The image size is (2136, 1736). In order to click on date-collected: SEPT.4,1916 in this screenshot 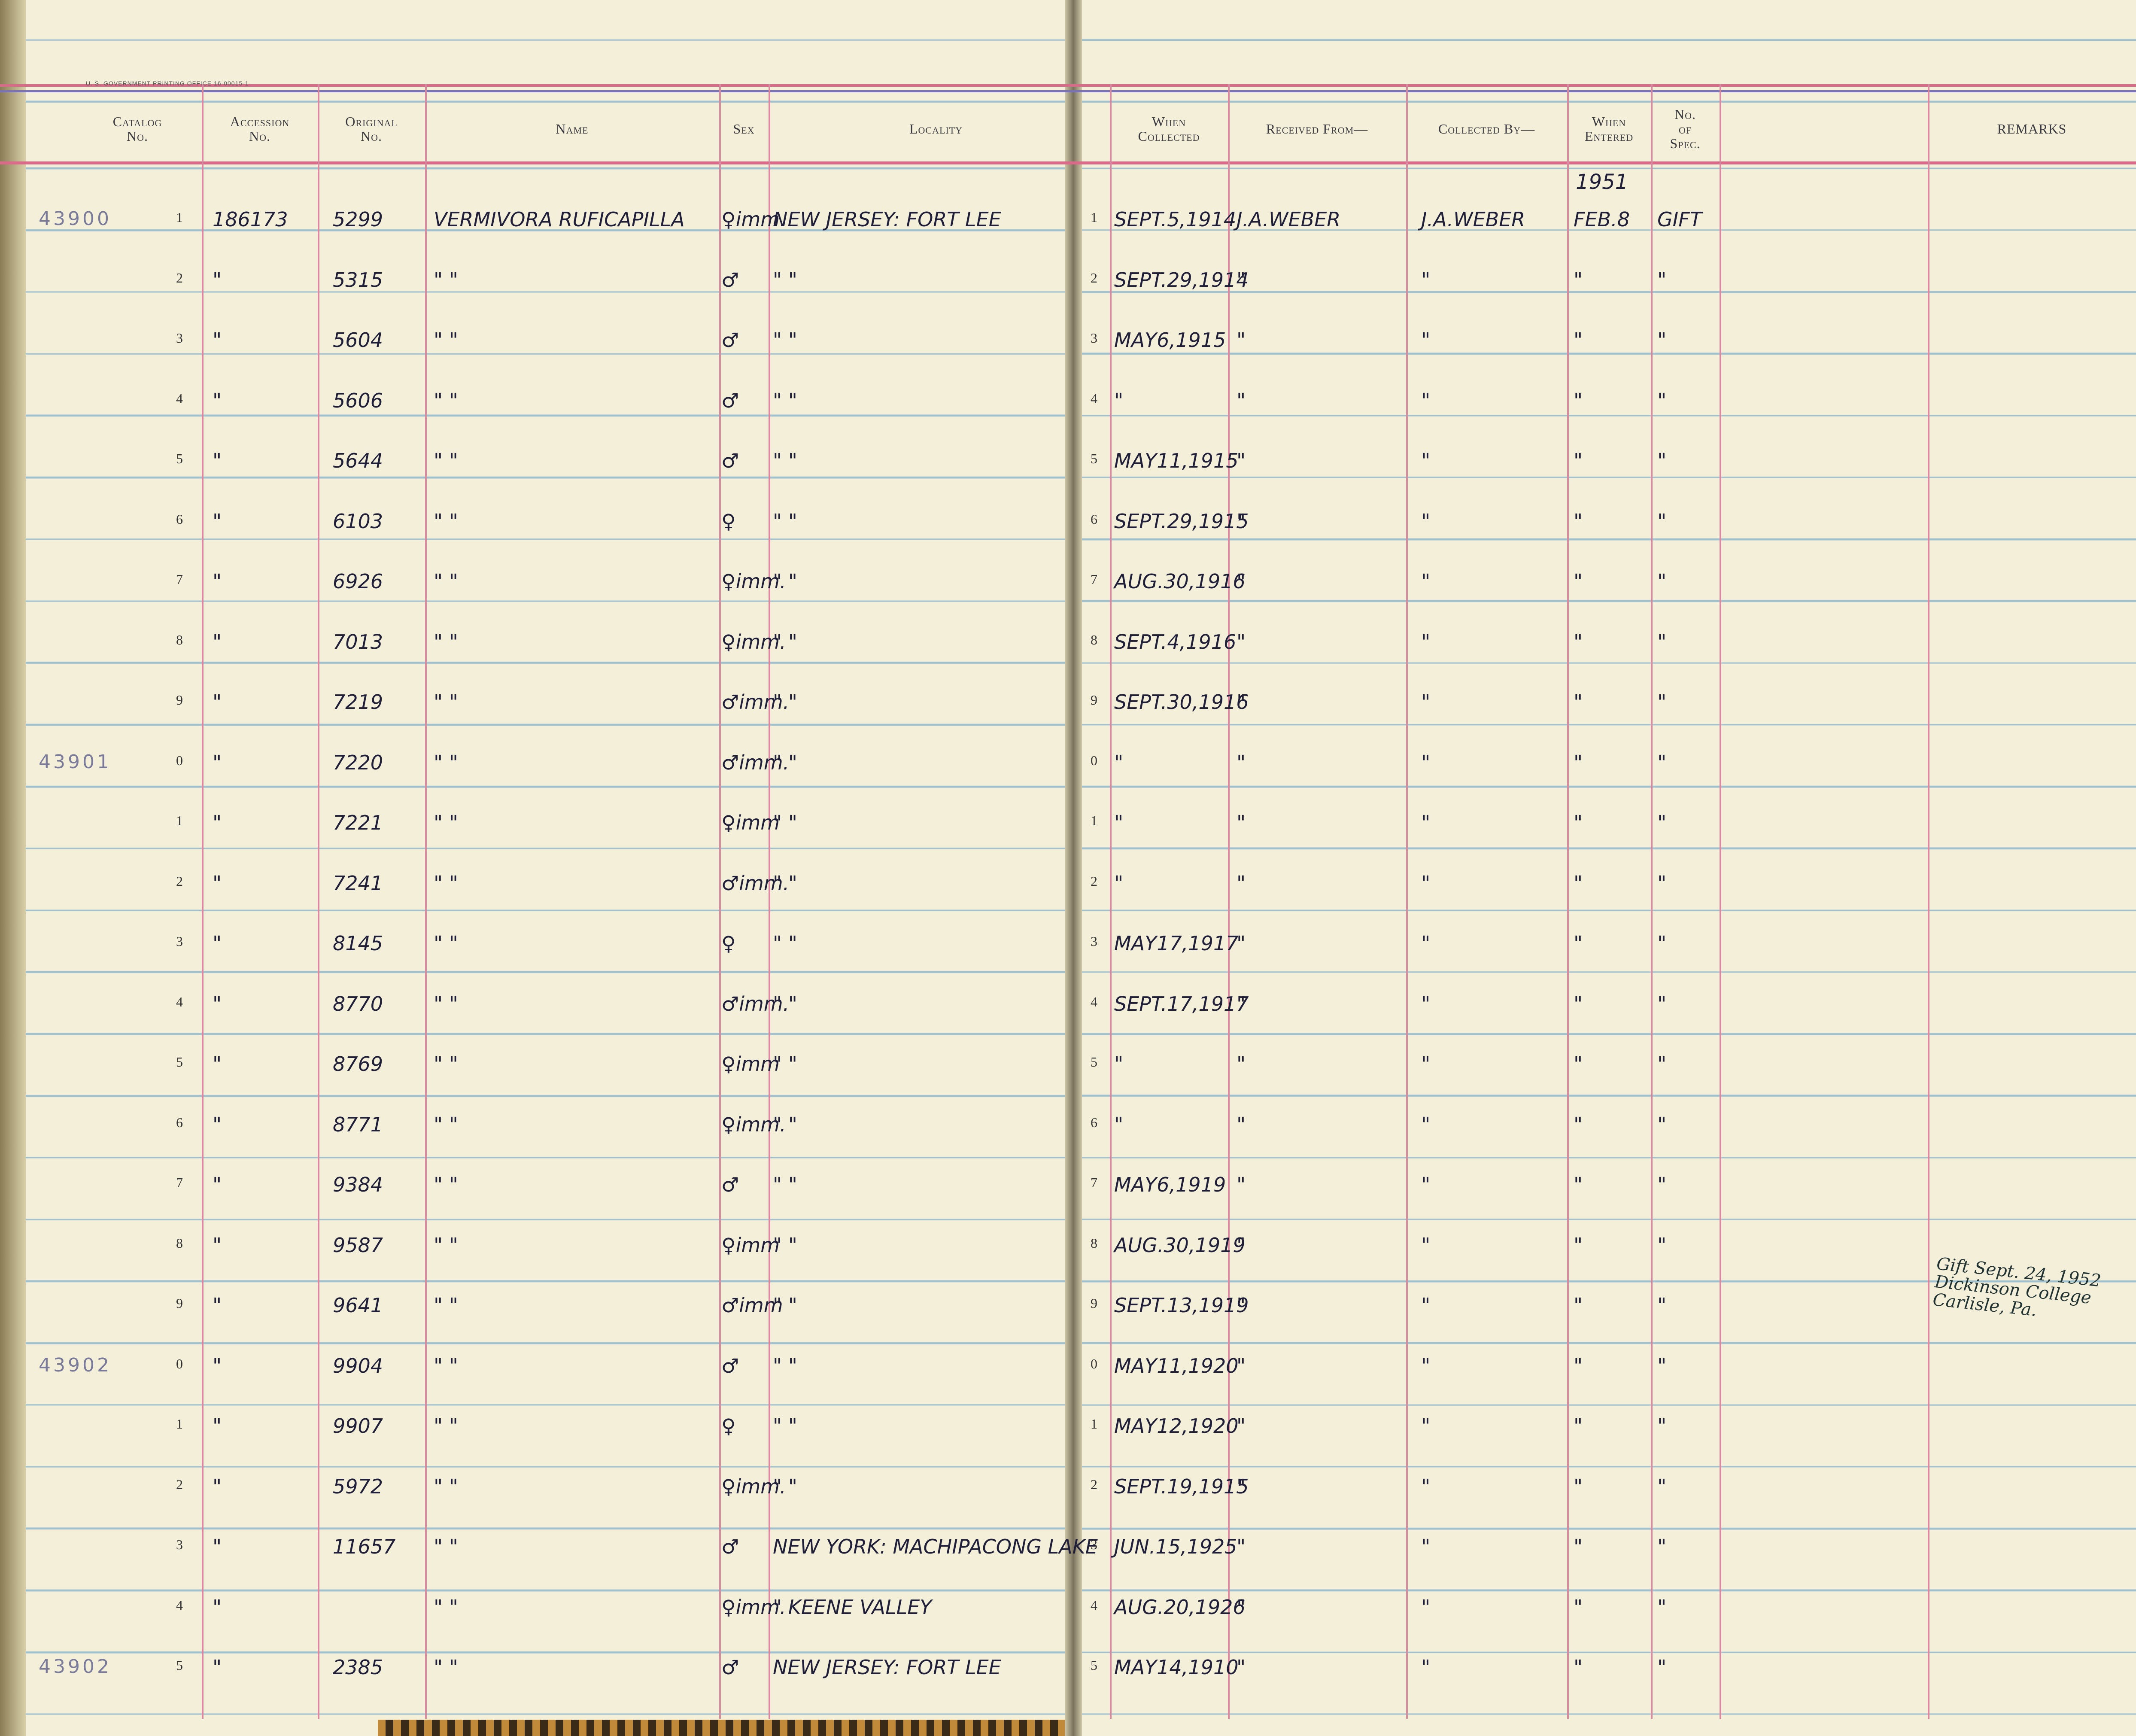, I will do `click(1175, 642)`.